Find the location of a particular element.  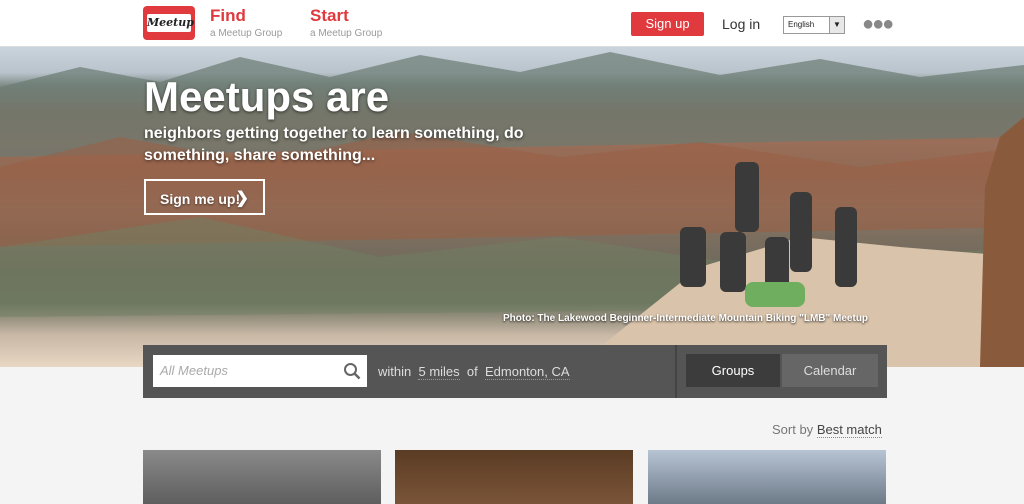

of-label: of is located at coordinates (472, 371).